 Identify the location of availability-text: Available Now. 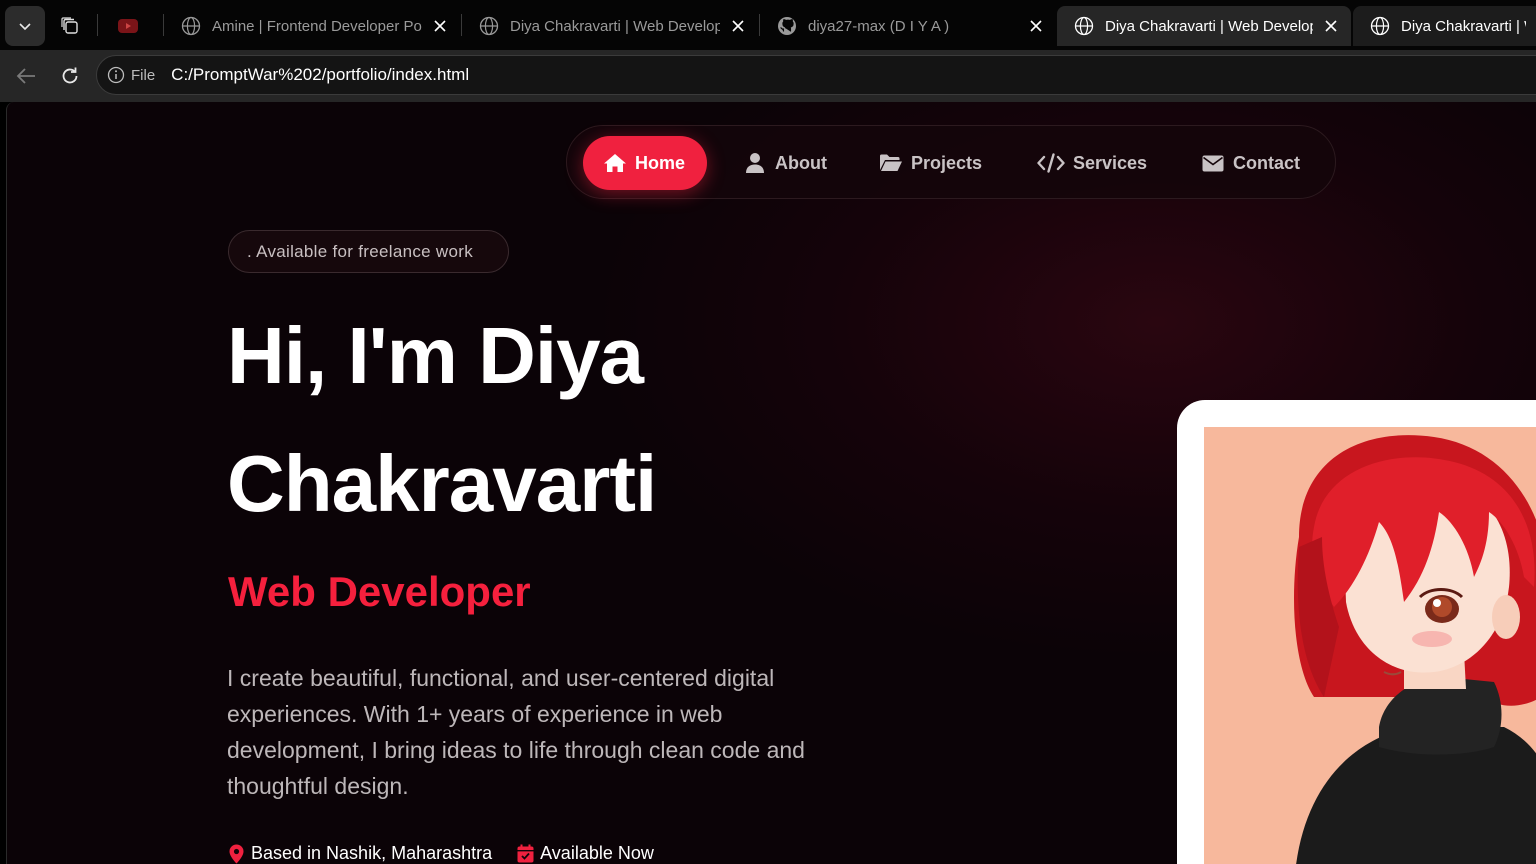
(597, 853).